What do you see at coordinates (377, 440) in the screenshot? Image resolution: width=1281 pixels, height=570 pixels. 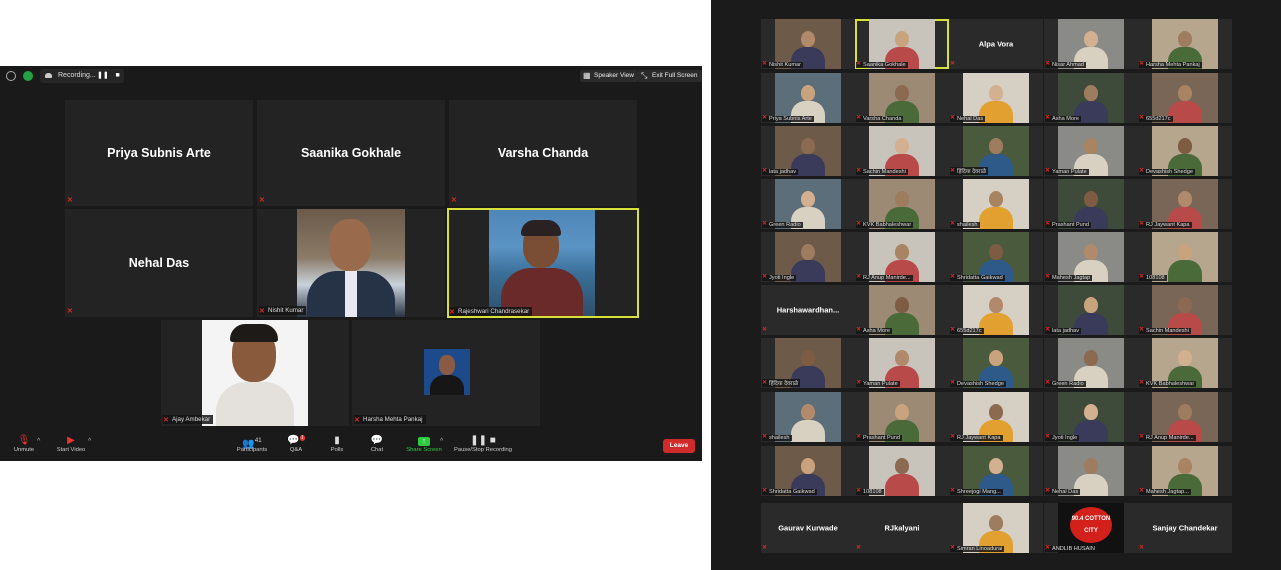 I see `chat-icon: 💬` at bounding box center [377, 440].